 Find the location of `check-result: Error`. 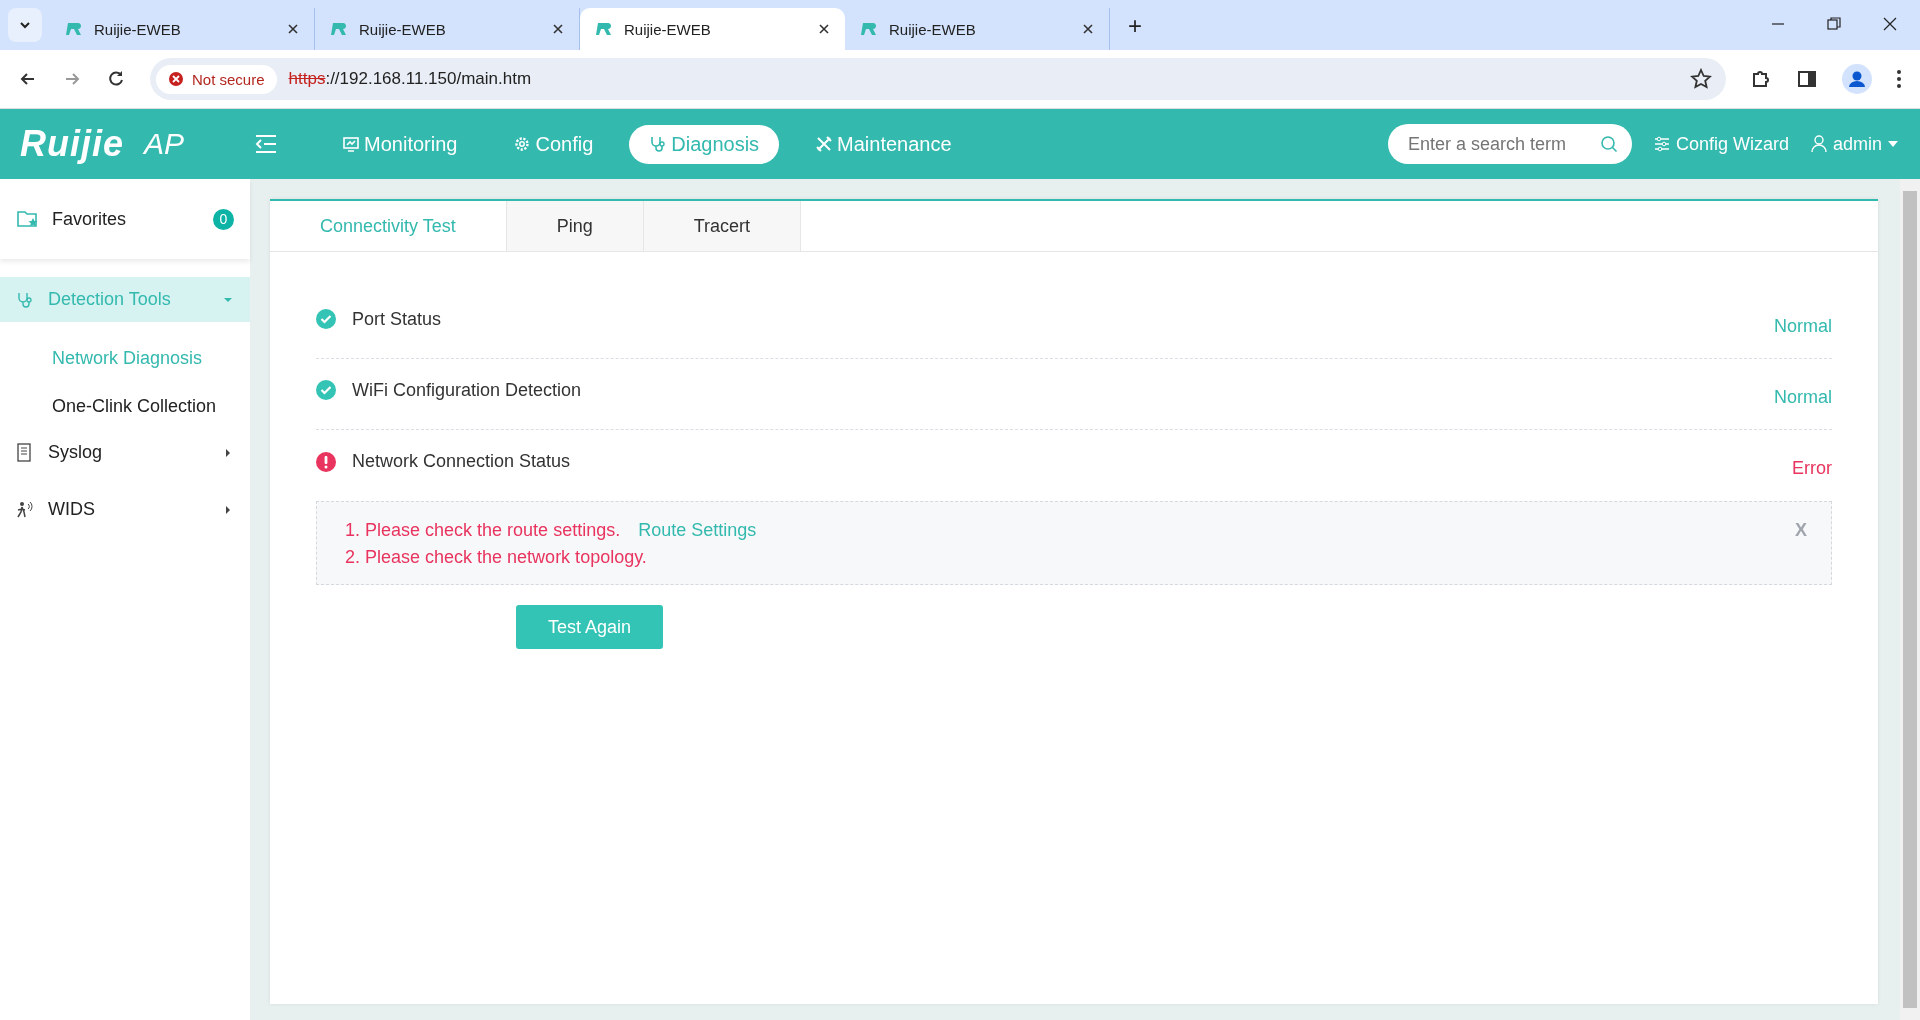

check-result: Error is located at coordinates (1812, 468).